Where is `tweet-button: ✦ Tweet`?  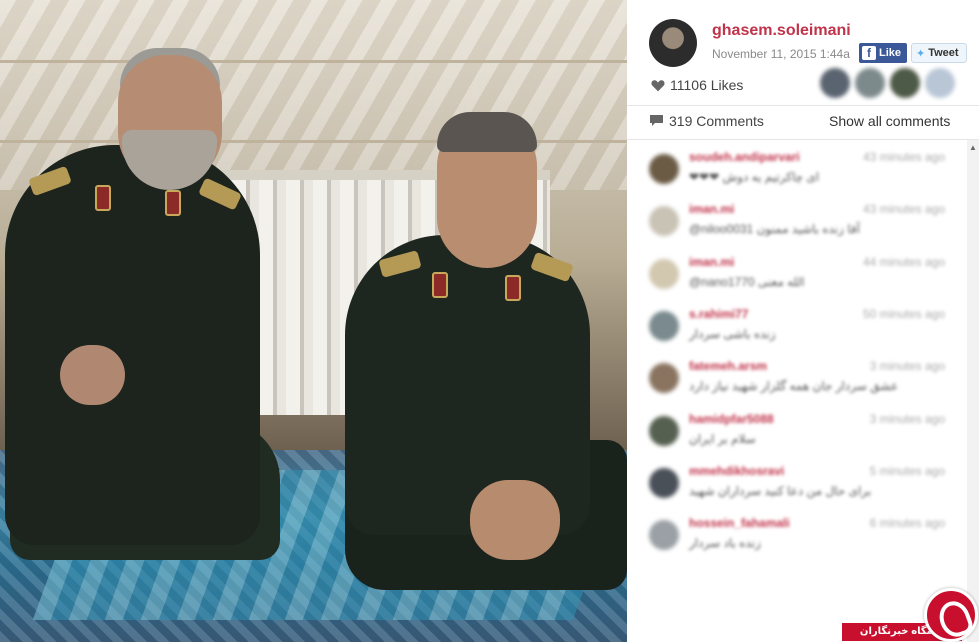 tweet-button: ✦ Tweet is located at coordinates (939, 53).